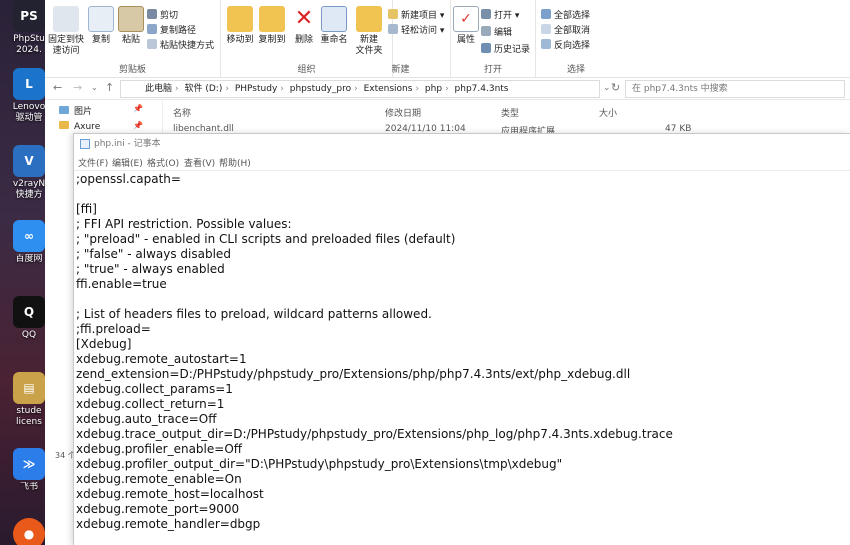  I want to click on properties-check-icon: ✓, so click(466, 19).